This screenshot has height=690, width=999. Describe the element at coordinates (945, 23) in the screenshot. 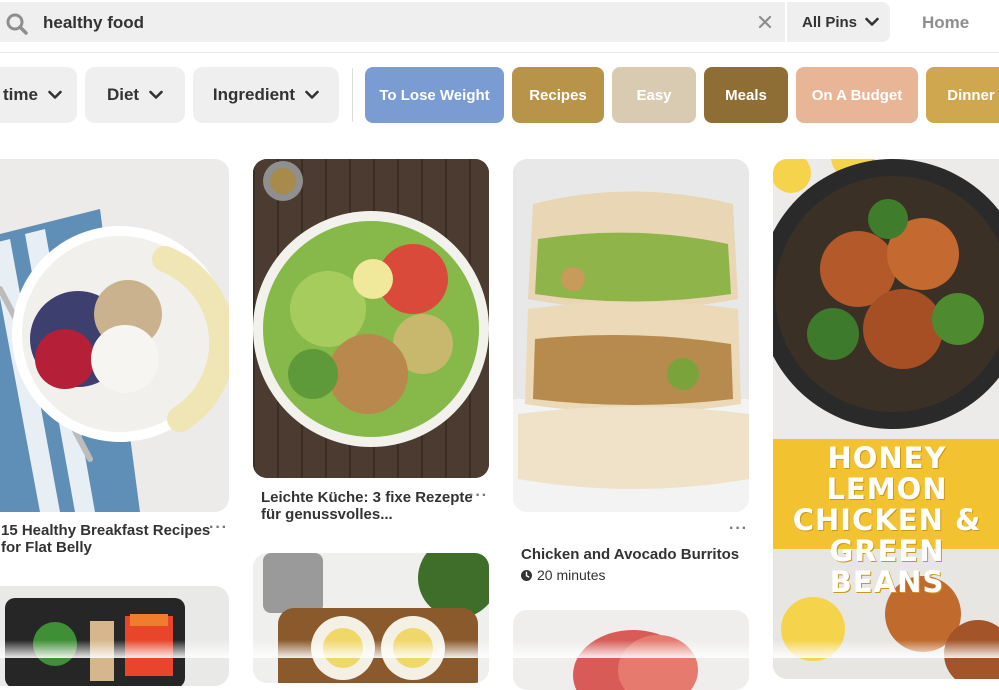

I see `home-link: Home` at that location.